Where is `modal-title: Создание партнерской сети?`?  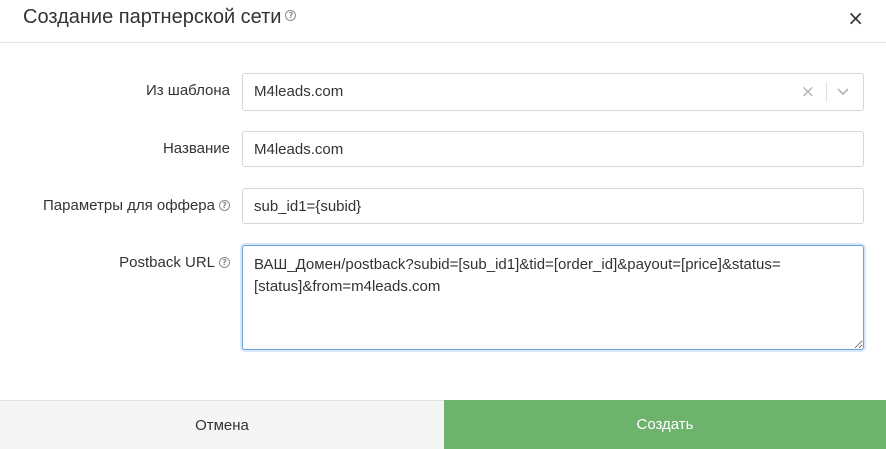 modal-title: Создание партнерской сети? is located at coordinates (160, 17).